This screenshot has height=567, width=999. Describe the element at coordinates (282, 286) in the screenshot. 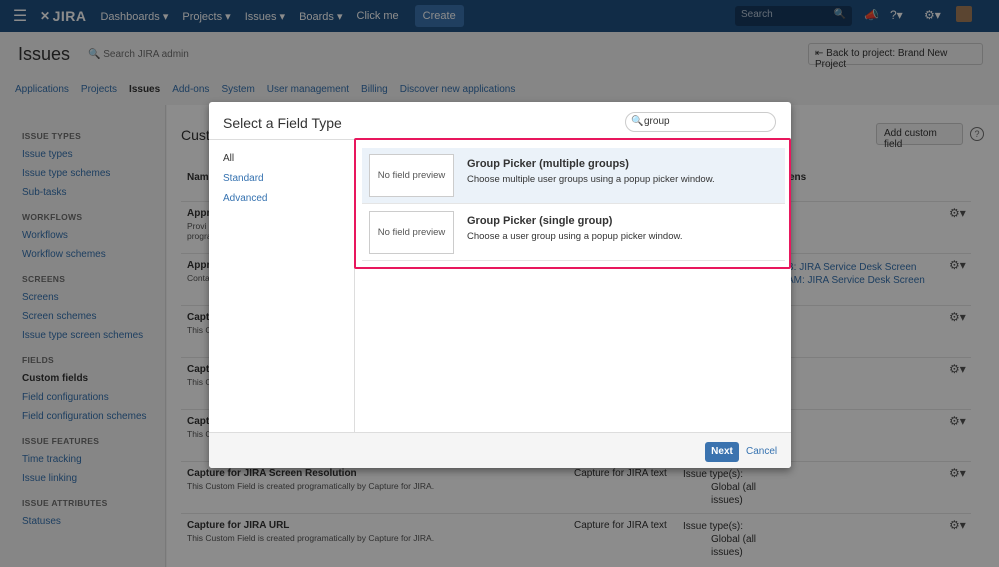

I see `dialog-category-nav: All Standard Advanced` at that location.